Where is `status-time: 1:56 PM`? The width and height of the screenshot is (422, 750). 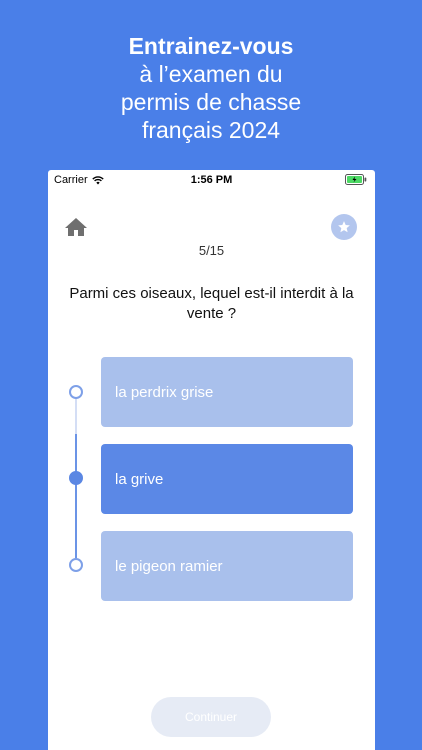
status-time: 1:56 PM is located at coordinates (211, 180).